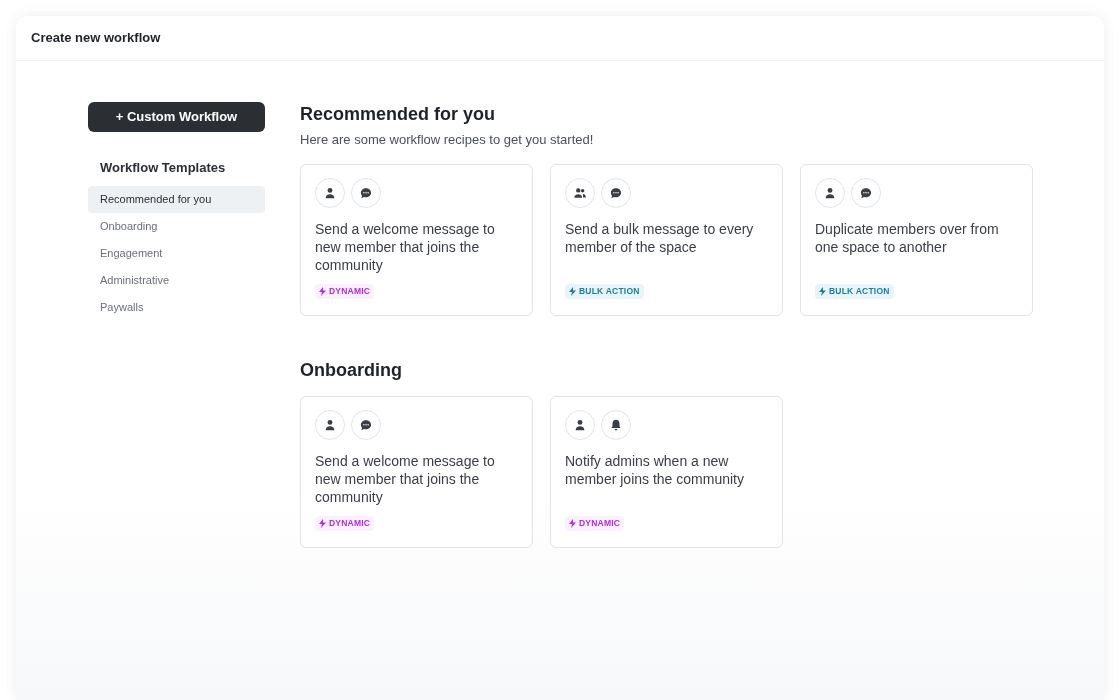  Describe the element at coordinates (398, 114) in the screenshot. I see `section-heading: Recommended for you` at that location.